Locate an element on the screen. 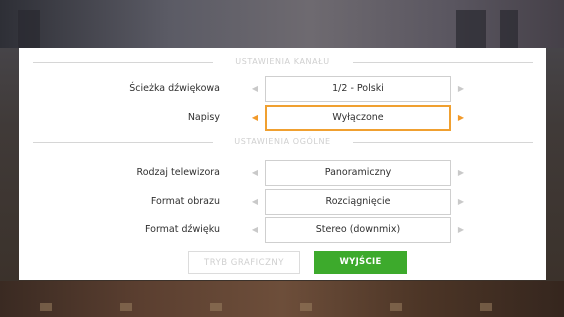 The image size is (564, 317). exit-button: WYJŚCIE is located at coordinates (360, 262).